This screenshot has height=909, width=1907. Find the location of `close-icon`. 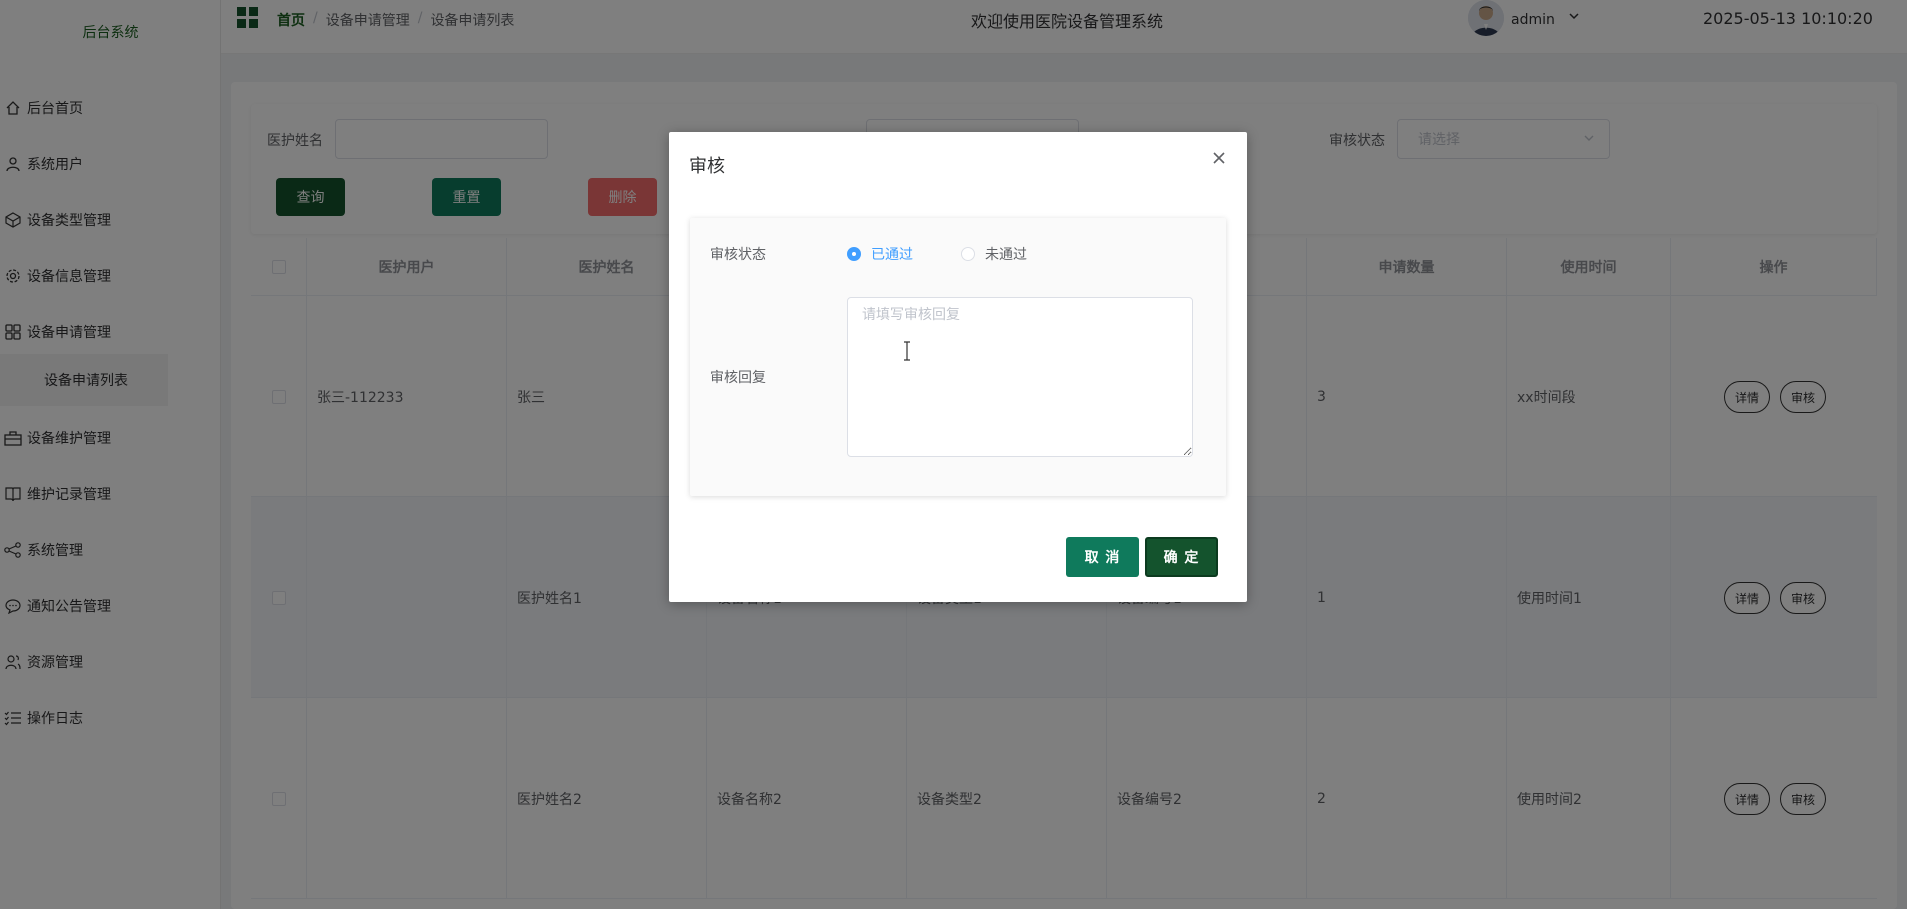

close-icon is located at coordinates (1219, 158).